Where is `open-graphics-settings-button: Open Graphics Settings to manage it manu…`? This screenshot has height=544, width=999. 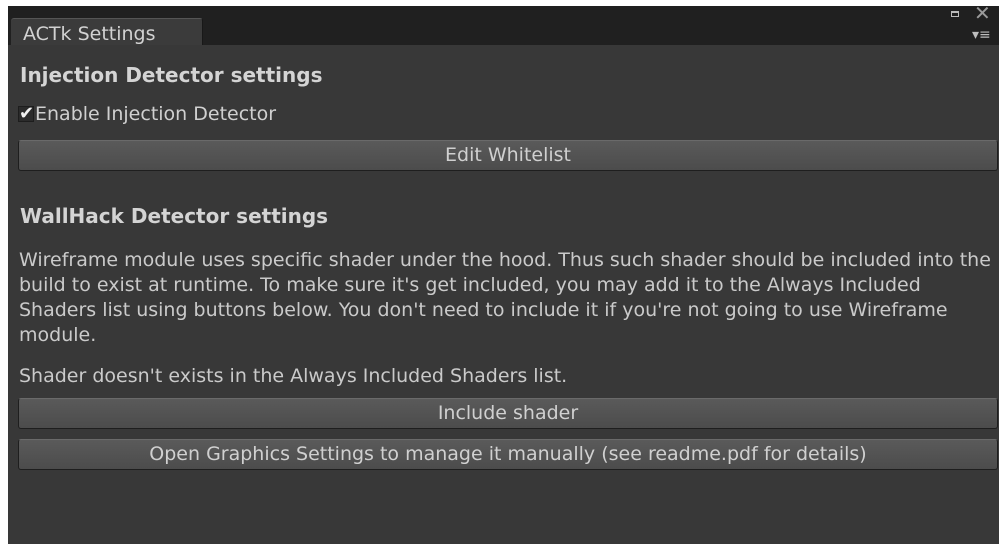 open-graphics-settings-button: Open Graphics Settings to manage it manu… is located at coordinates (508, 454).